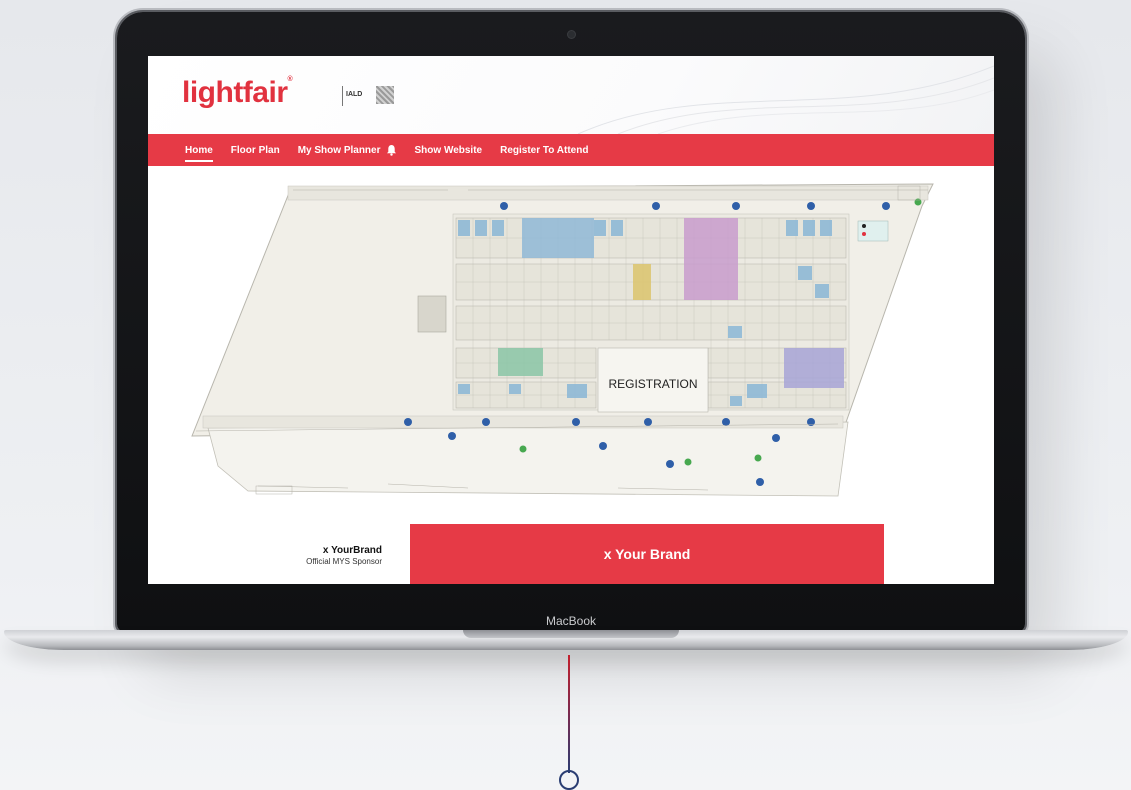 Image resolution: width=1131 pixels, height=790 pixels. What do you see at coordinates (571, 621) in the screenshot?
I see `device-label: MacBook` at bounding box center [571, 621].